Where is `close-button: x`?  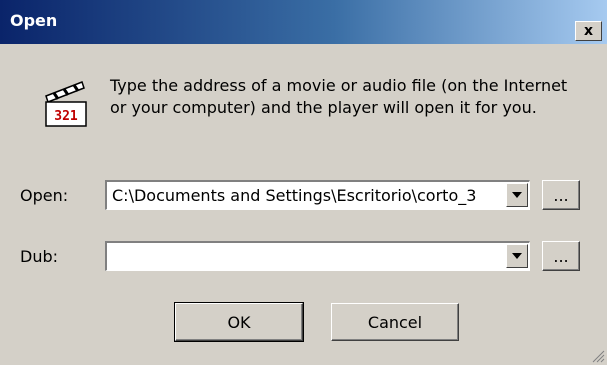
close-button: x is located at coordinates (588, 31).